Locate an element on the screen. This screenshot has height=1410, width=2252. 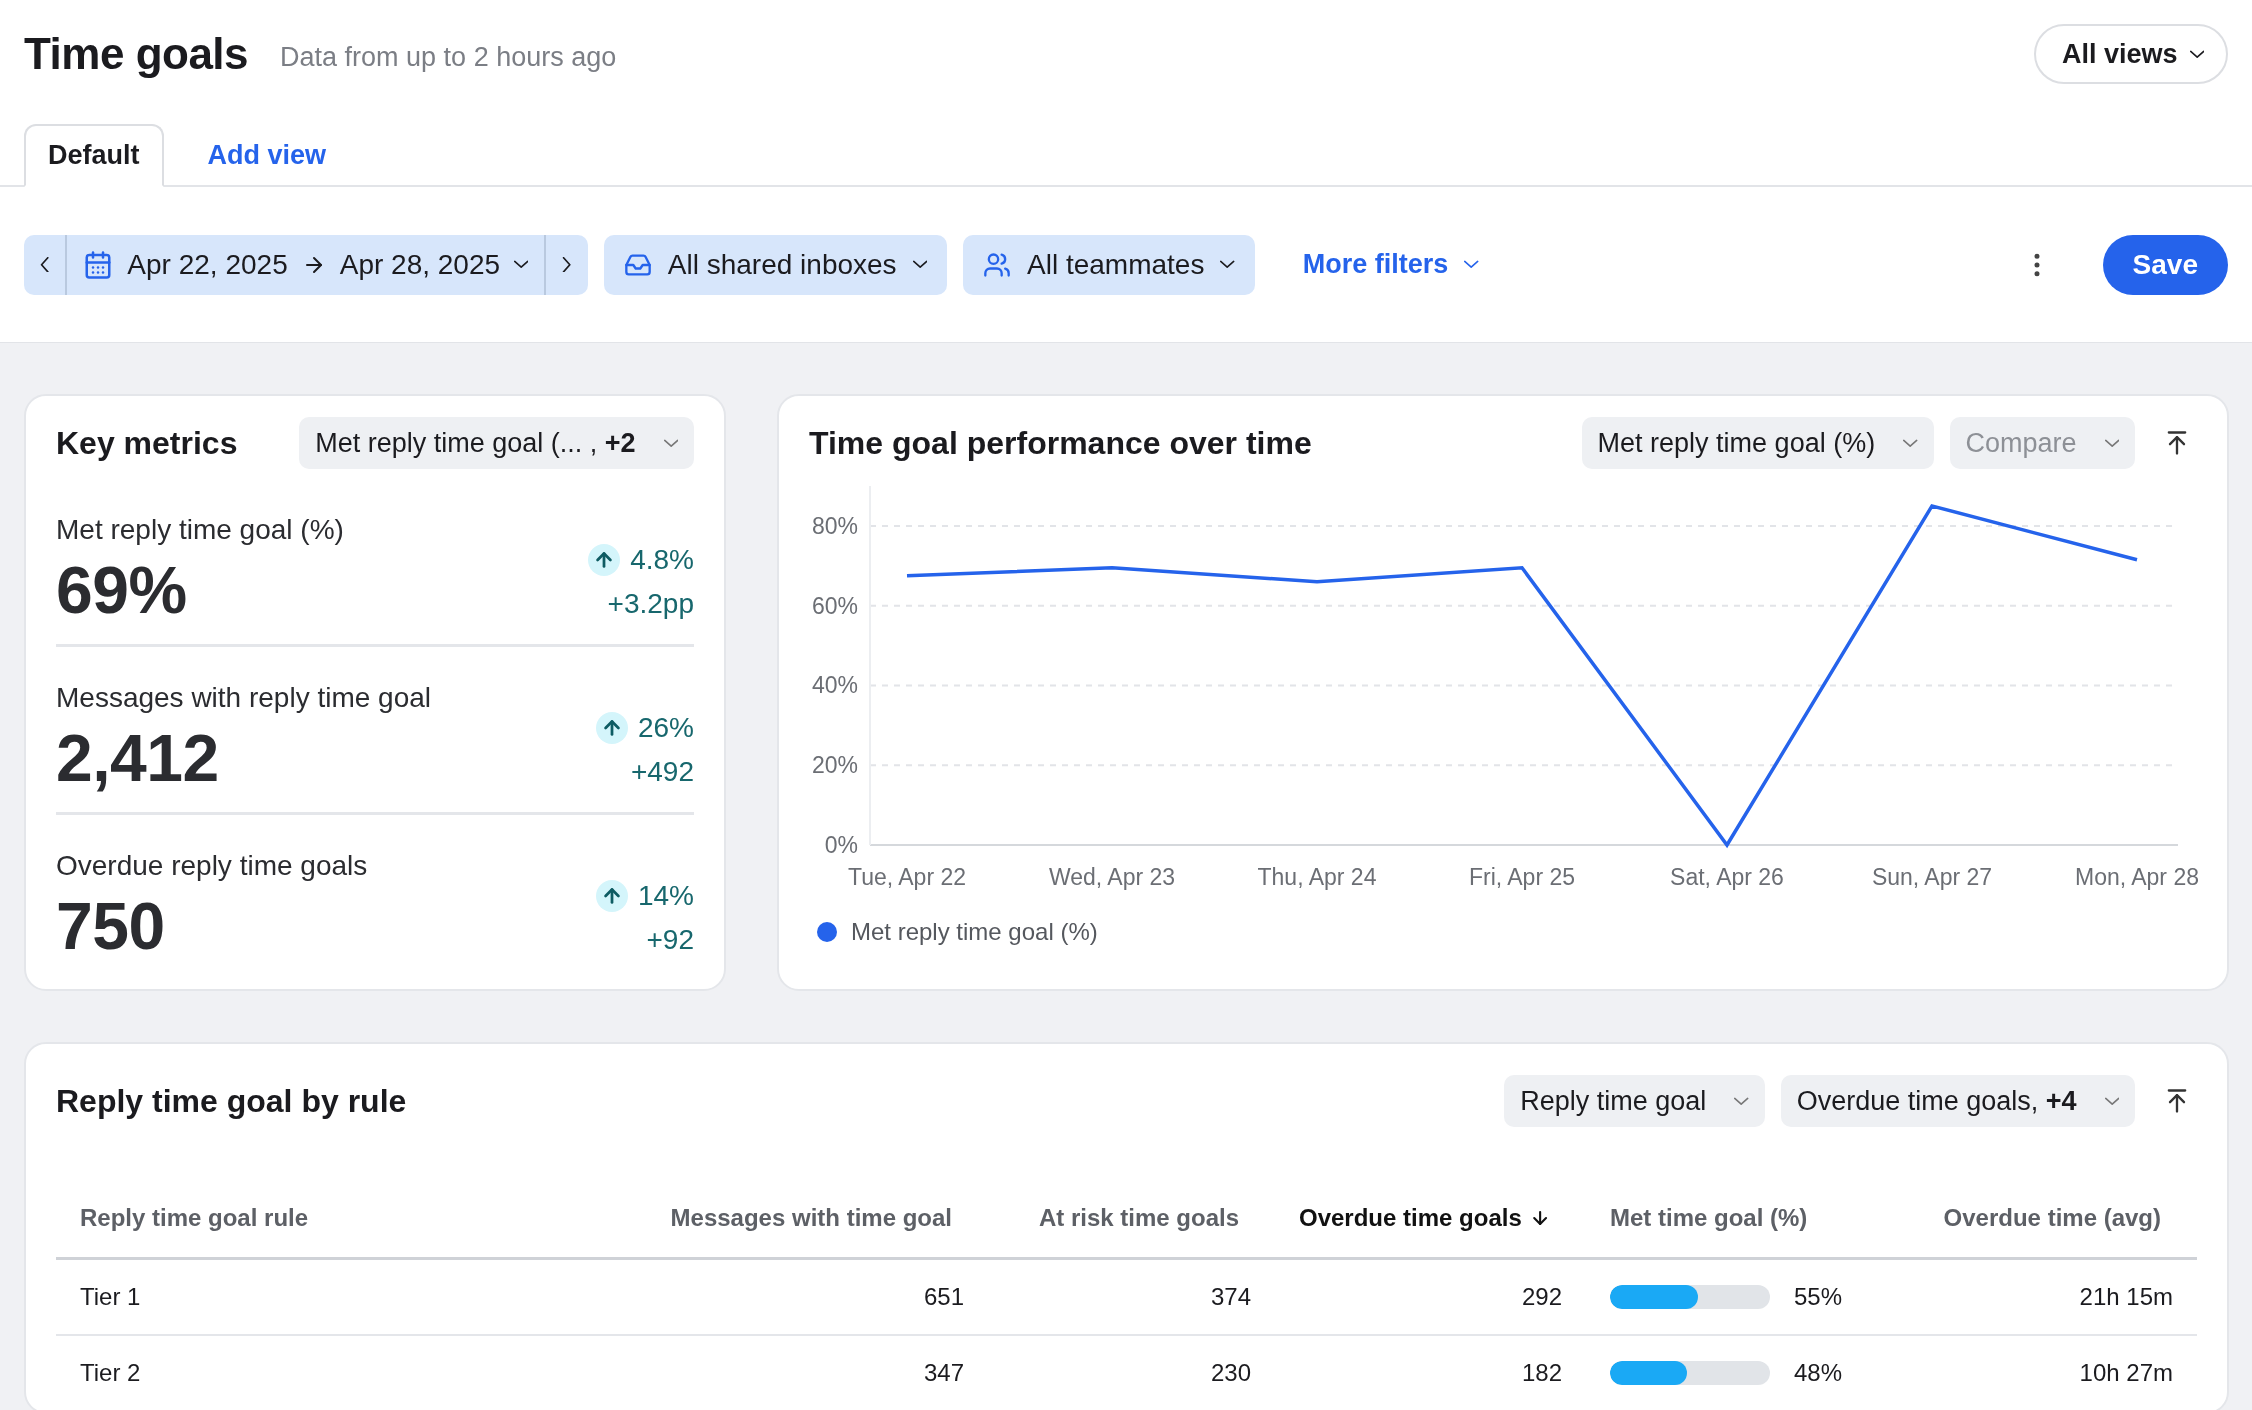
column-header: Reply time goal rule is located at coordinates (337, 1219).